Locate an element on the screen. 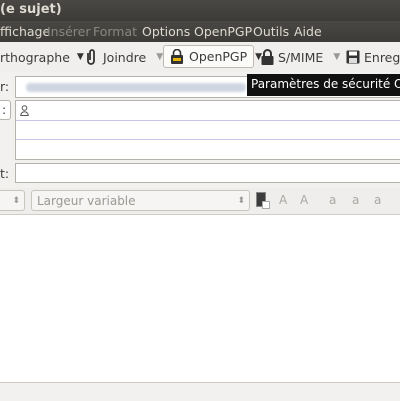  smime-dropdown-icon: ▼ is located at coordinates (336, 57).